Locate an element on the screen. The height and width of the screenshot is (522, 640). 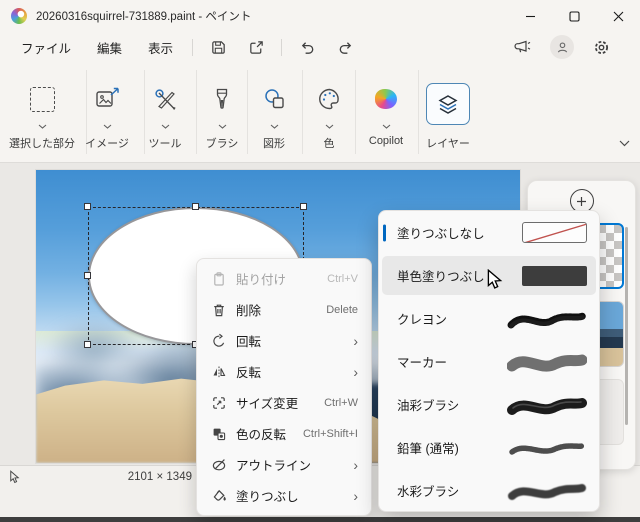
toolbar-overflow-button is located at coordinates (624, 143).